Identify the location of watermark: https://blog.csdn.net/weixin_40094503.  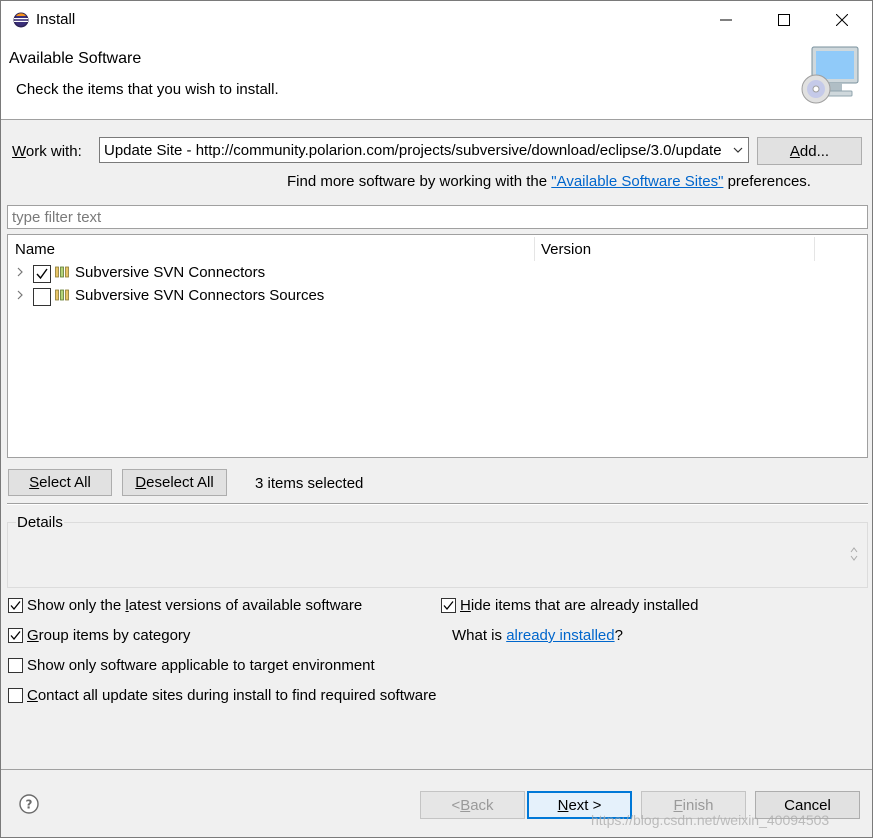
(710, 820).